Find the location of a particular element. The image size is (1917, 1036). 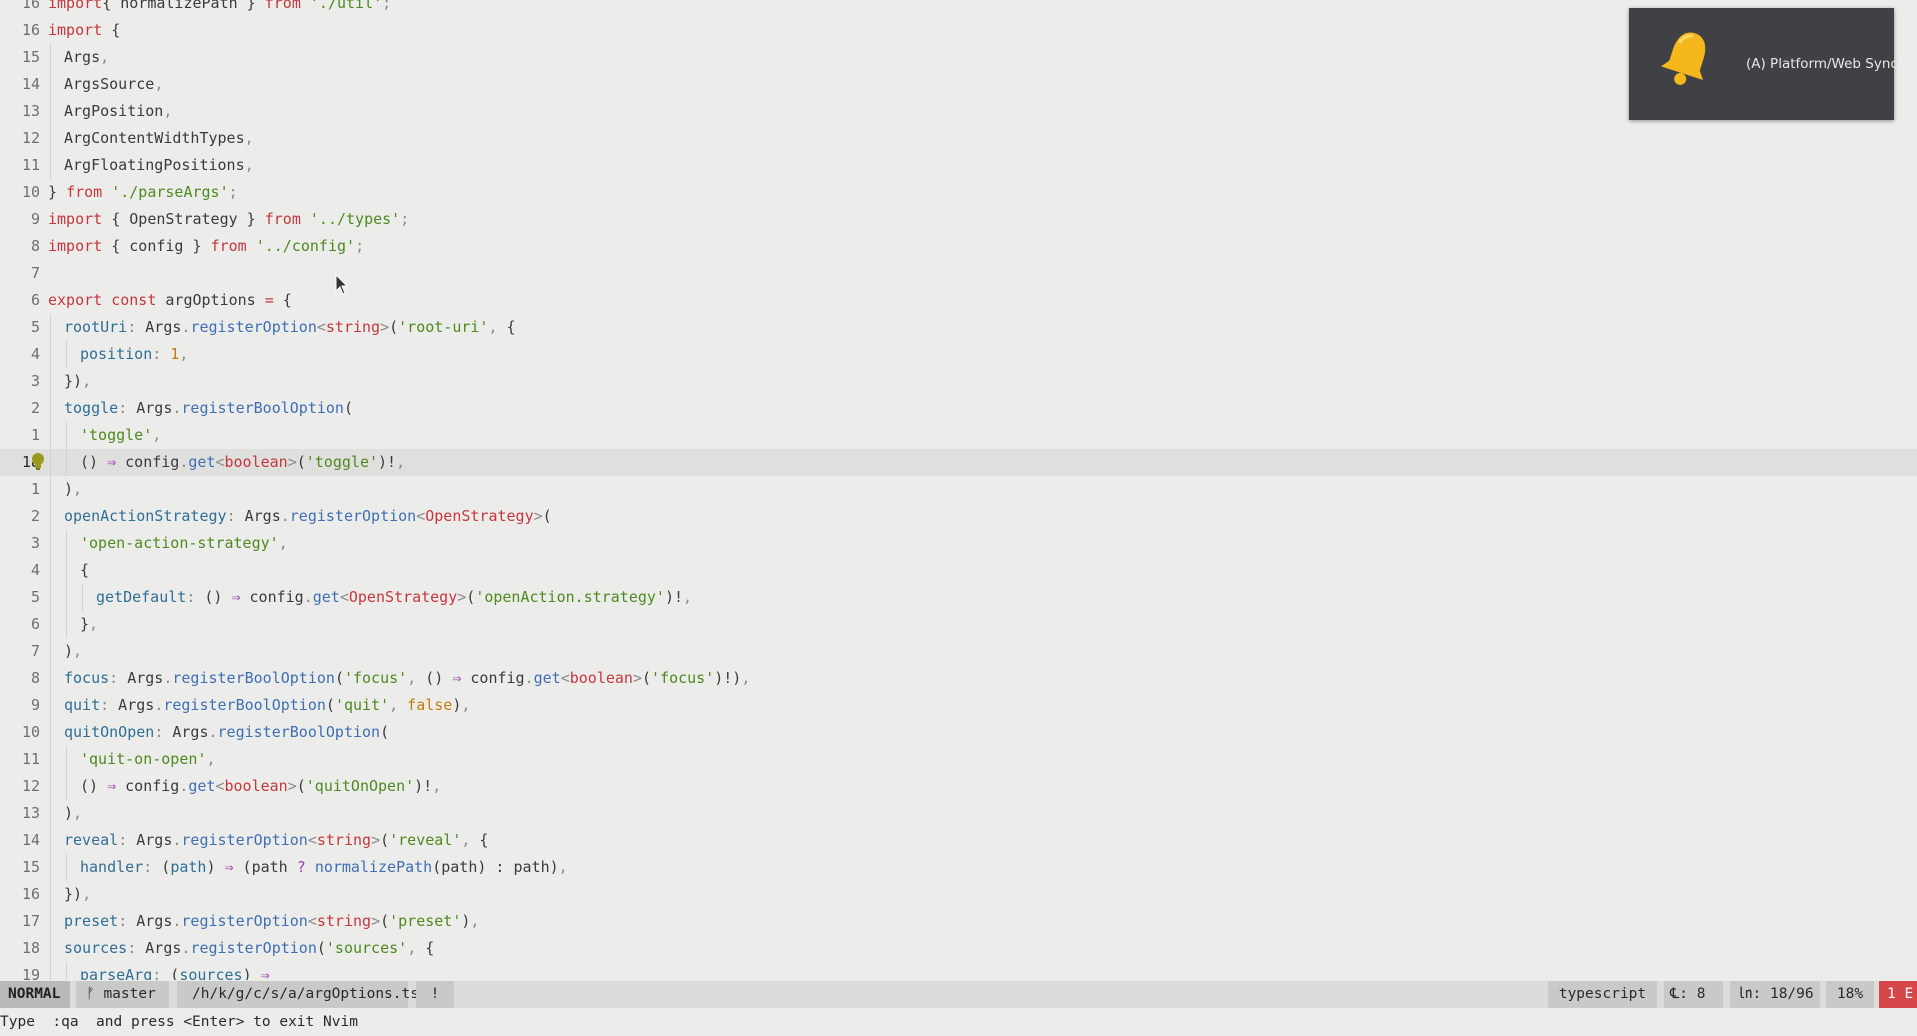

code-token: = is located at coordinates (269, 300).